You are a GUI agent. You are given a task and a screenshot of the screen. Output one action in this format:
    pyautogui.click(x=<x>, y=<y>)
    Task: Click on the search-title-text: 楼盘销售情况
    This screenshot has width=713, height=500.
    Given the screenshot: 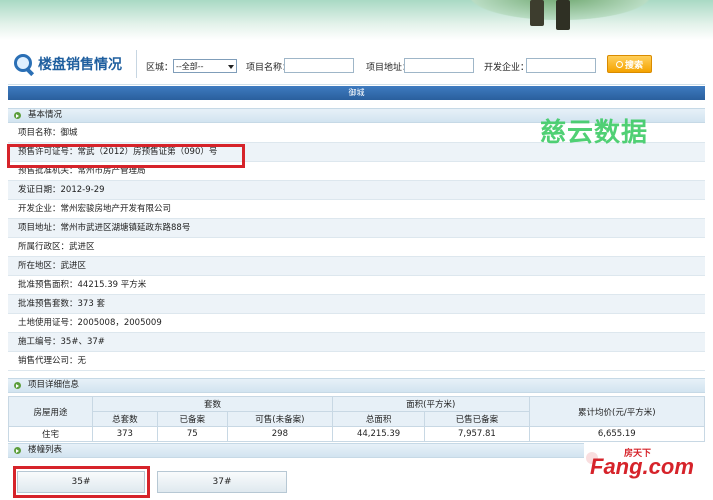 What is the action you would take?
    pyautogui.click(x=80, y=65)
    